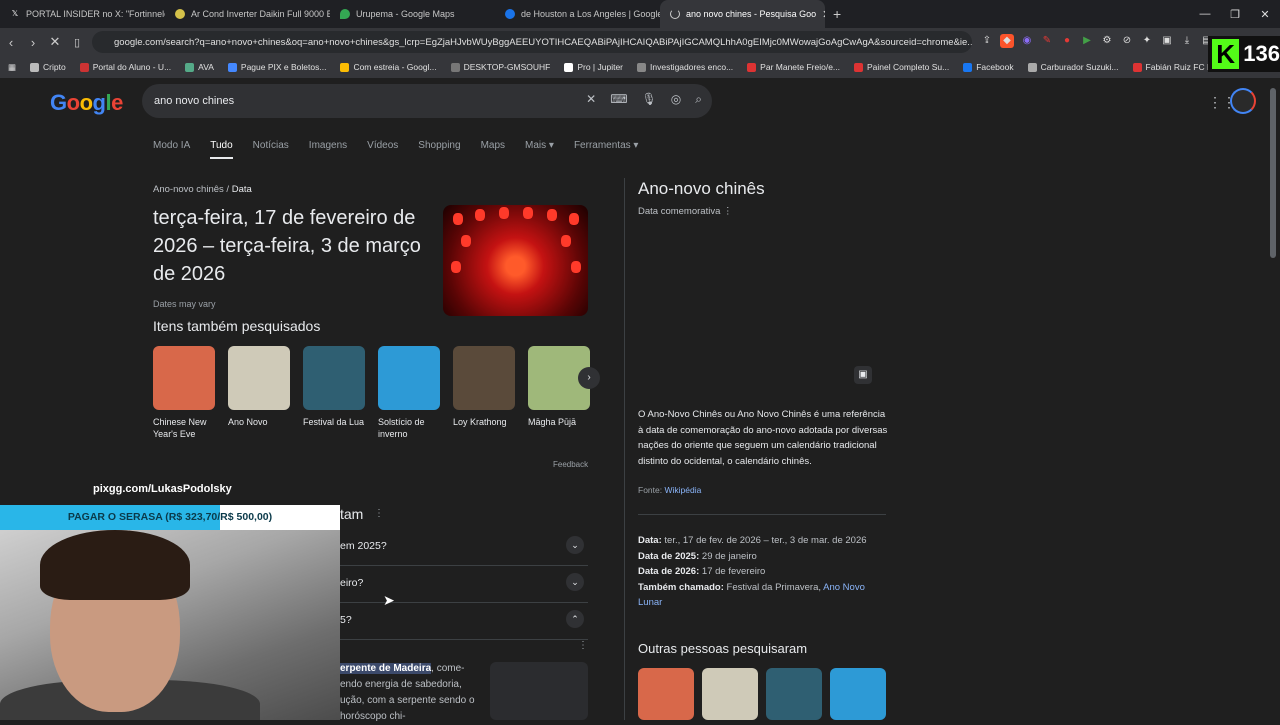  What do you see at coordinates (221, 149) in the screenshot?
I see `tab-tudo: Tudo` at bounding box center [221, 149].